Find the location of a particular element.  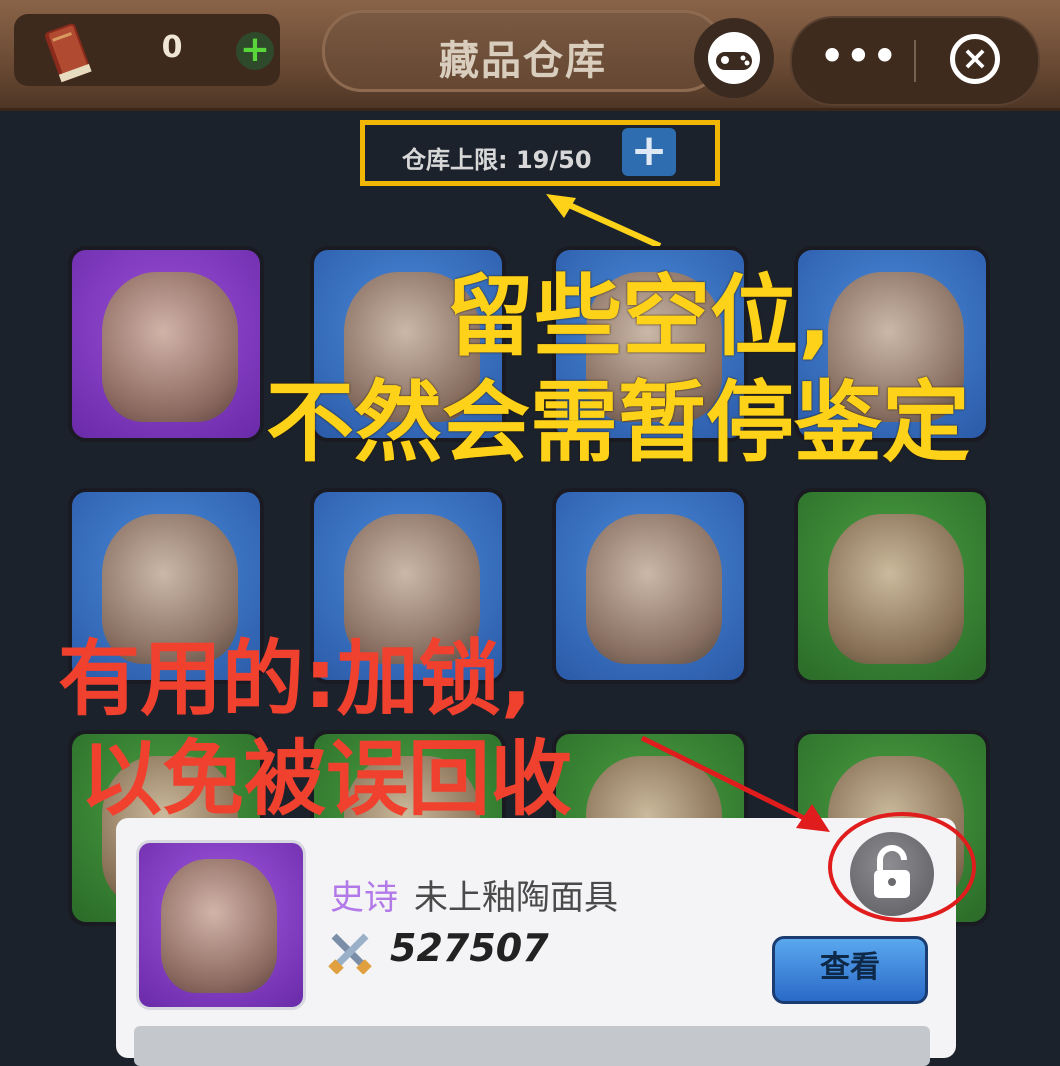

item-name: 未上釉陶面具 is located at coordinates (516, 898).